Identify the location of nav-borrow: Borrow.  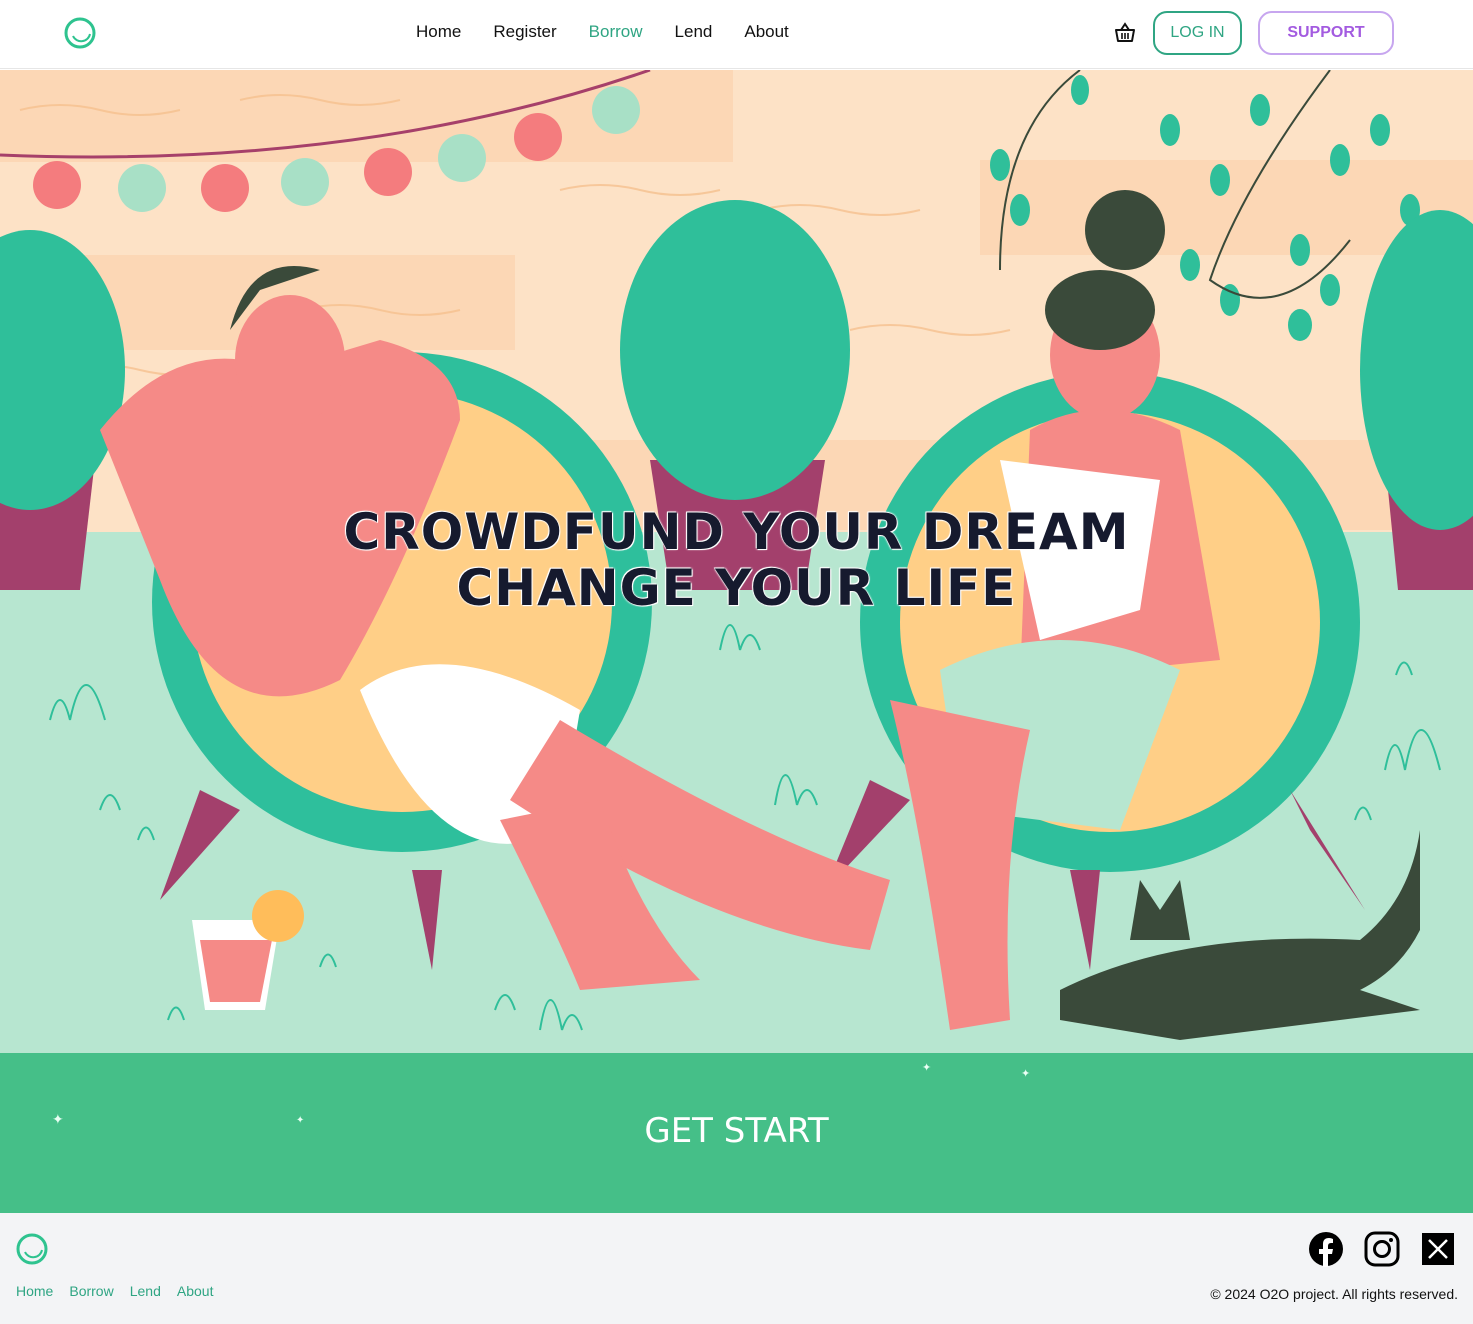
(616, 32).